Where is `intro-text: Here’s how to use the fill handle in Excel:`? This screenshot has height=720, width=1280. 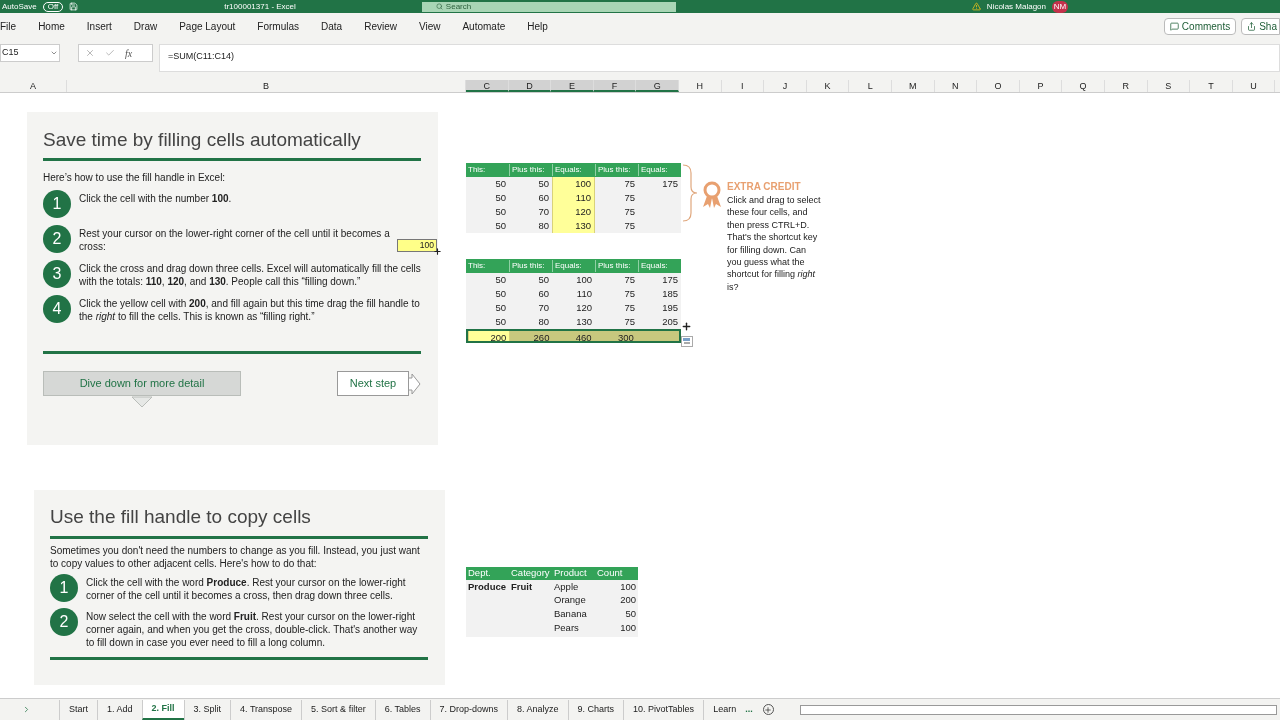 intro-text: Here’s how to use the fill handle in Excel: is located at coordinates (135, 178).